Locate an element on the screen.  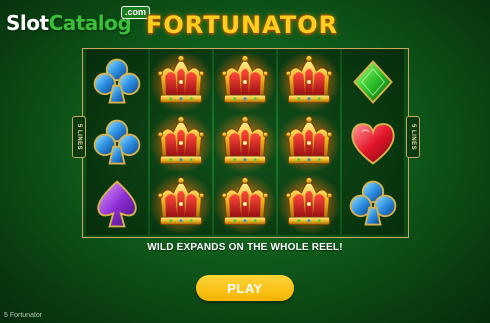
slotcatalog-watermark: SlotCatalog .com is located at coordinates (78, 20).